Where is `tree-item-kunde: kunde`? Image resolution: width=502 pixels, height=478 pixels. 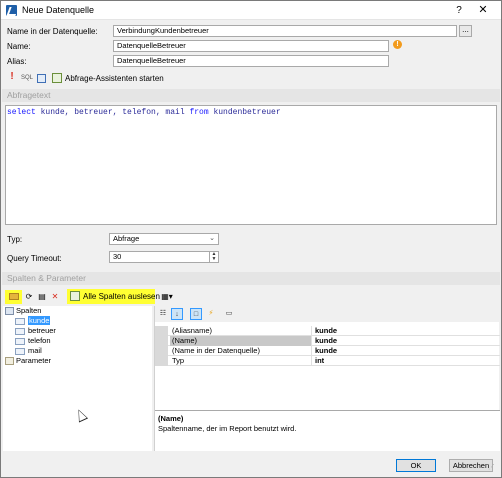 tree-item-kunde: kunde is located at coordinates (77, 321).